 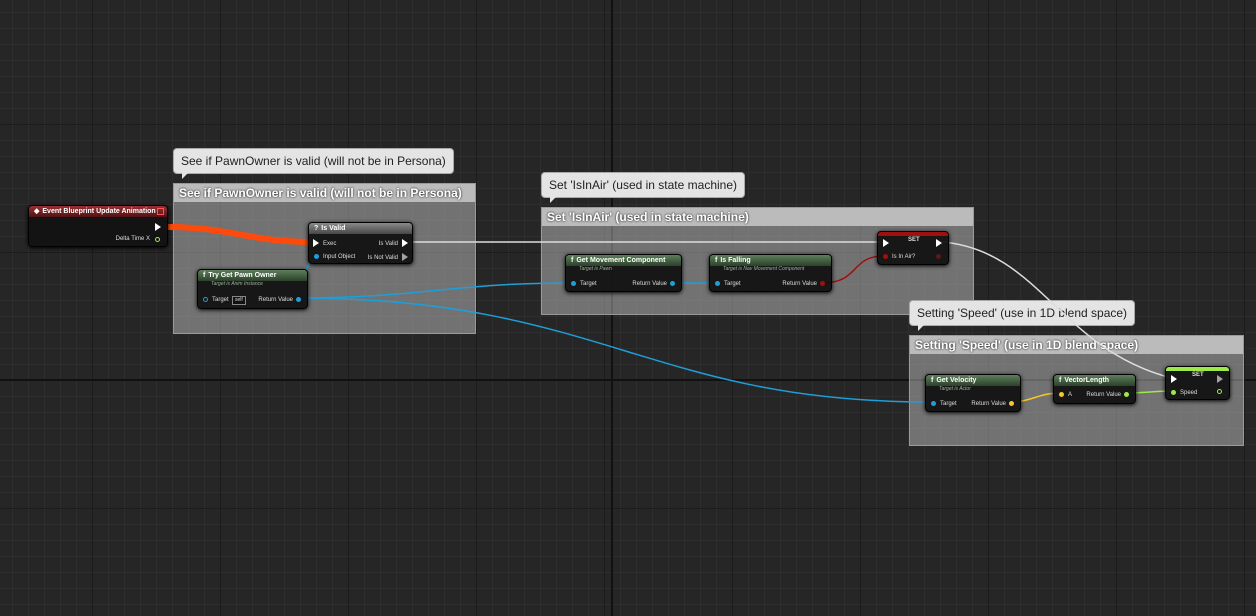 I want to click on exec-wire-setair-setspeed, so click(x=1057, y=310).